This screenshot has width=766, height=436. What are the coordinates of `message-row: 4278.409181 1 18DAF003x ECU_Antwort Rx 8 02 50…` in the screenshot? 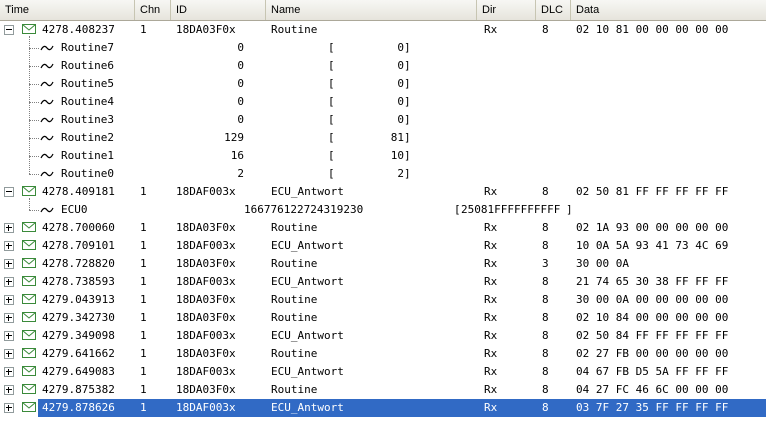 It's located at (383, 192).